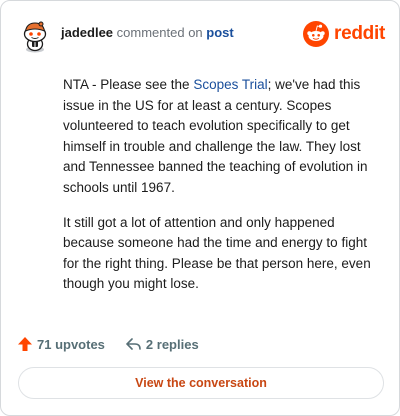  What do you see at coordinates (133, 344) in the screenshot?
I see `reply-arrow-icon` at bounding box center [133, 344].